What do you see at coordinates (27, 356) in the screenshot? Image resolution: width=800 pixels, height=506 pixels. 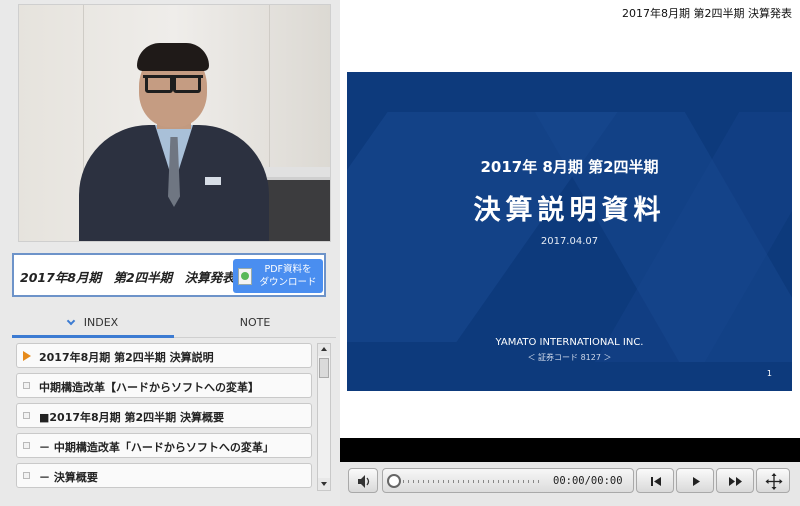 I see `play-marker-icon` at bounding box center [27, 356].